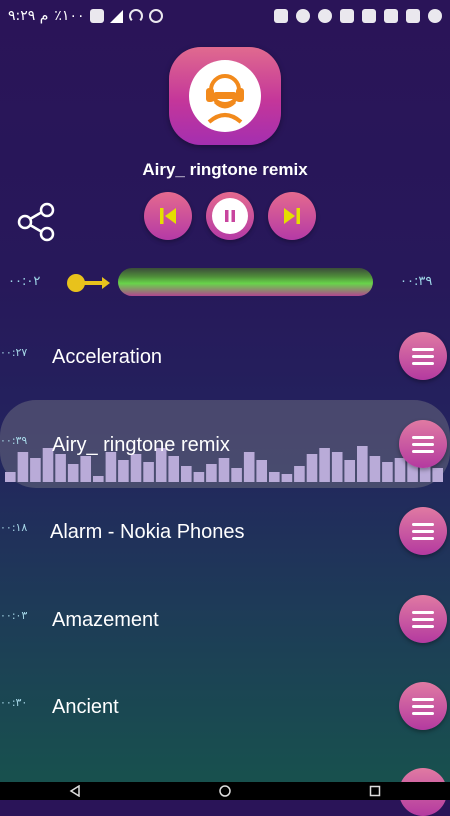  I want to click on battery-percent: ٪۱۰۰, so click(69, 16).